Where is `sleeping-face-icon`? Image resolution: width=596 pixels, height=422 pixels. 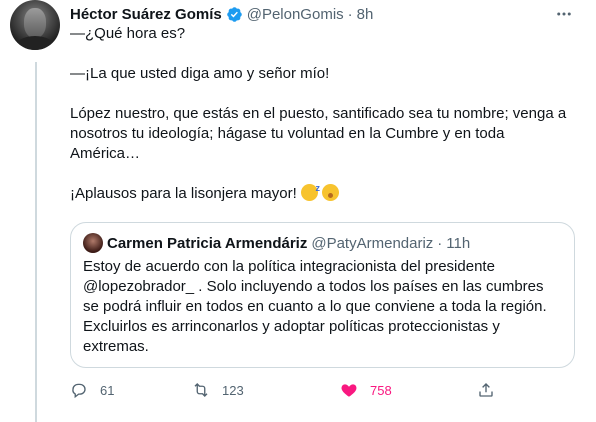
sleeping-face-icon is located at coordinates (331, 192).